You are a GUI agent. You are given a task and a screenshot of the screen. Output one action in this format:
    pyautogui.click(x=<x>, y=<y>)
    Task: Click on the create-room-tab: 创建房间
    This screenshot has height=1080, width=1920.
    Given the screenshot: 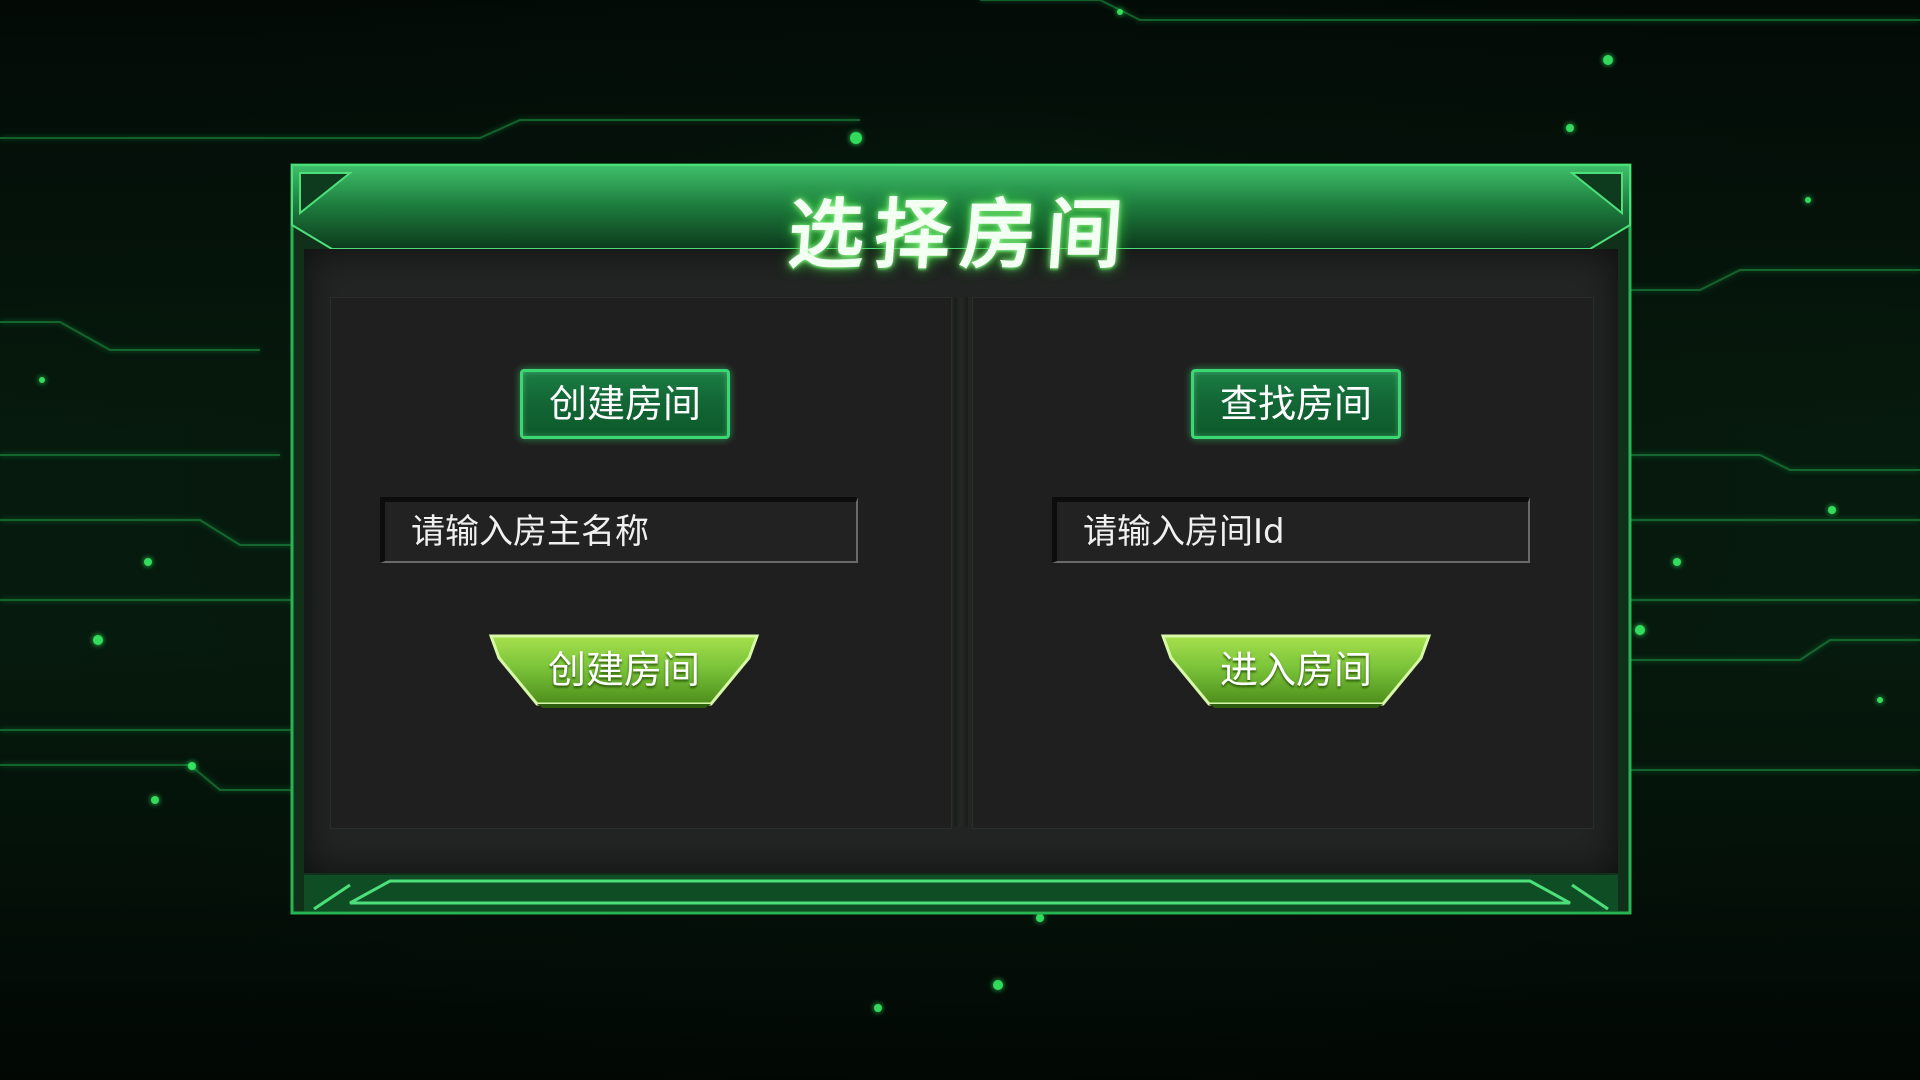 What is the action you would take?
    pyautogui.click(x=625, y=404)
    